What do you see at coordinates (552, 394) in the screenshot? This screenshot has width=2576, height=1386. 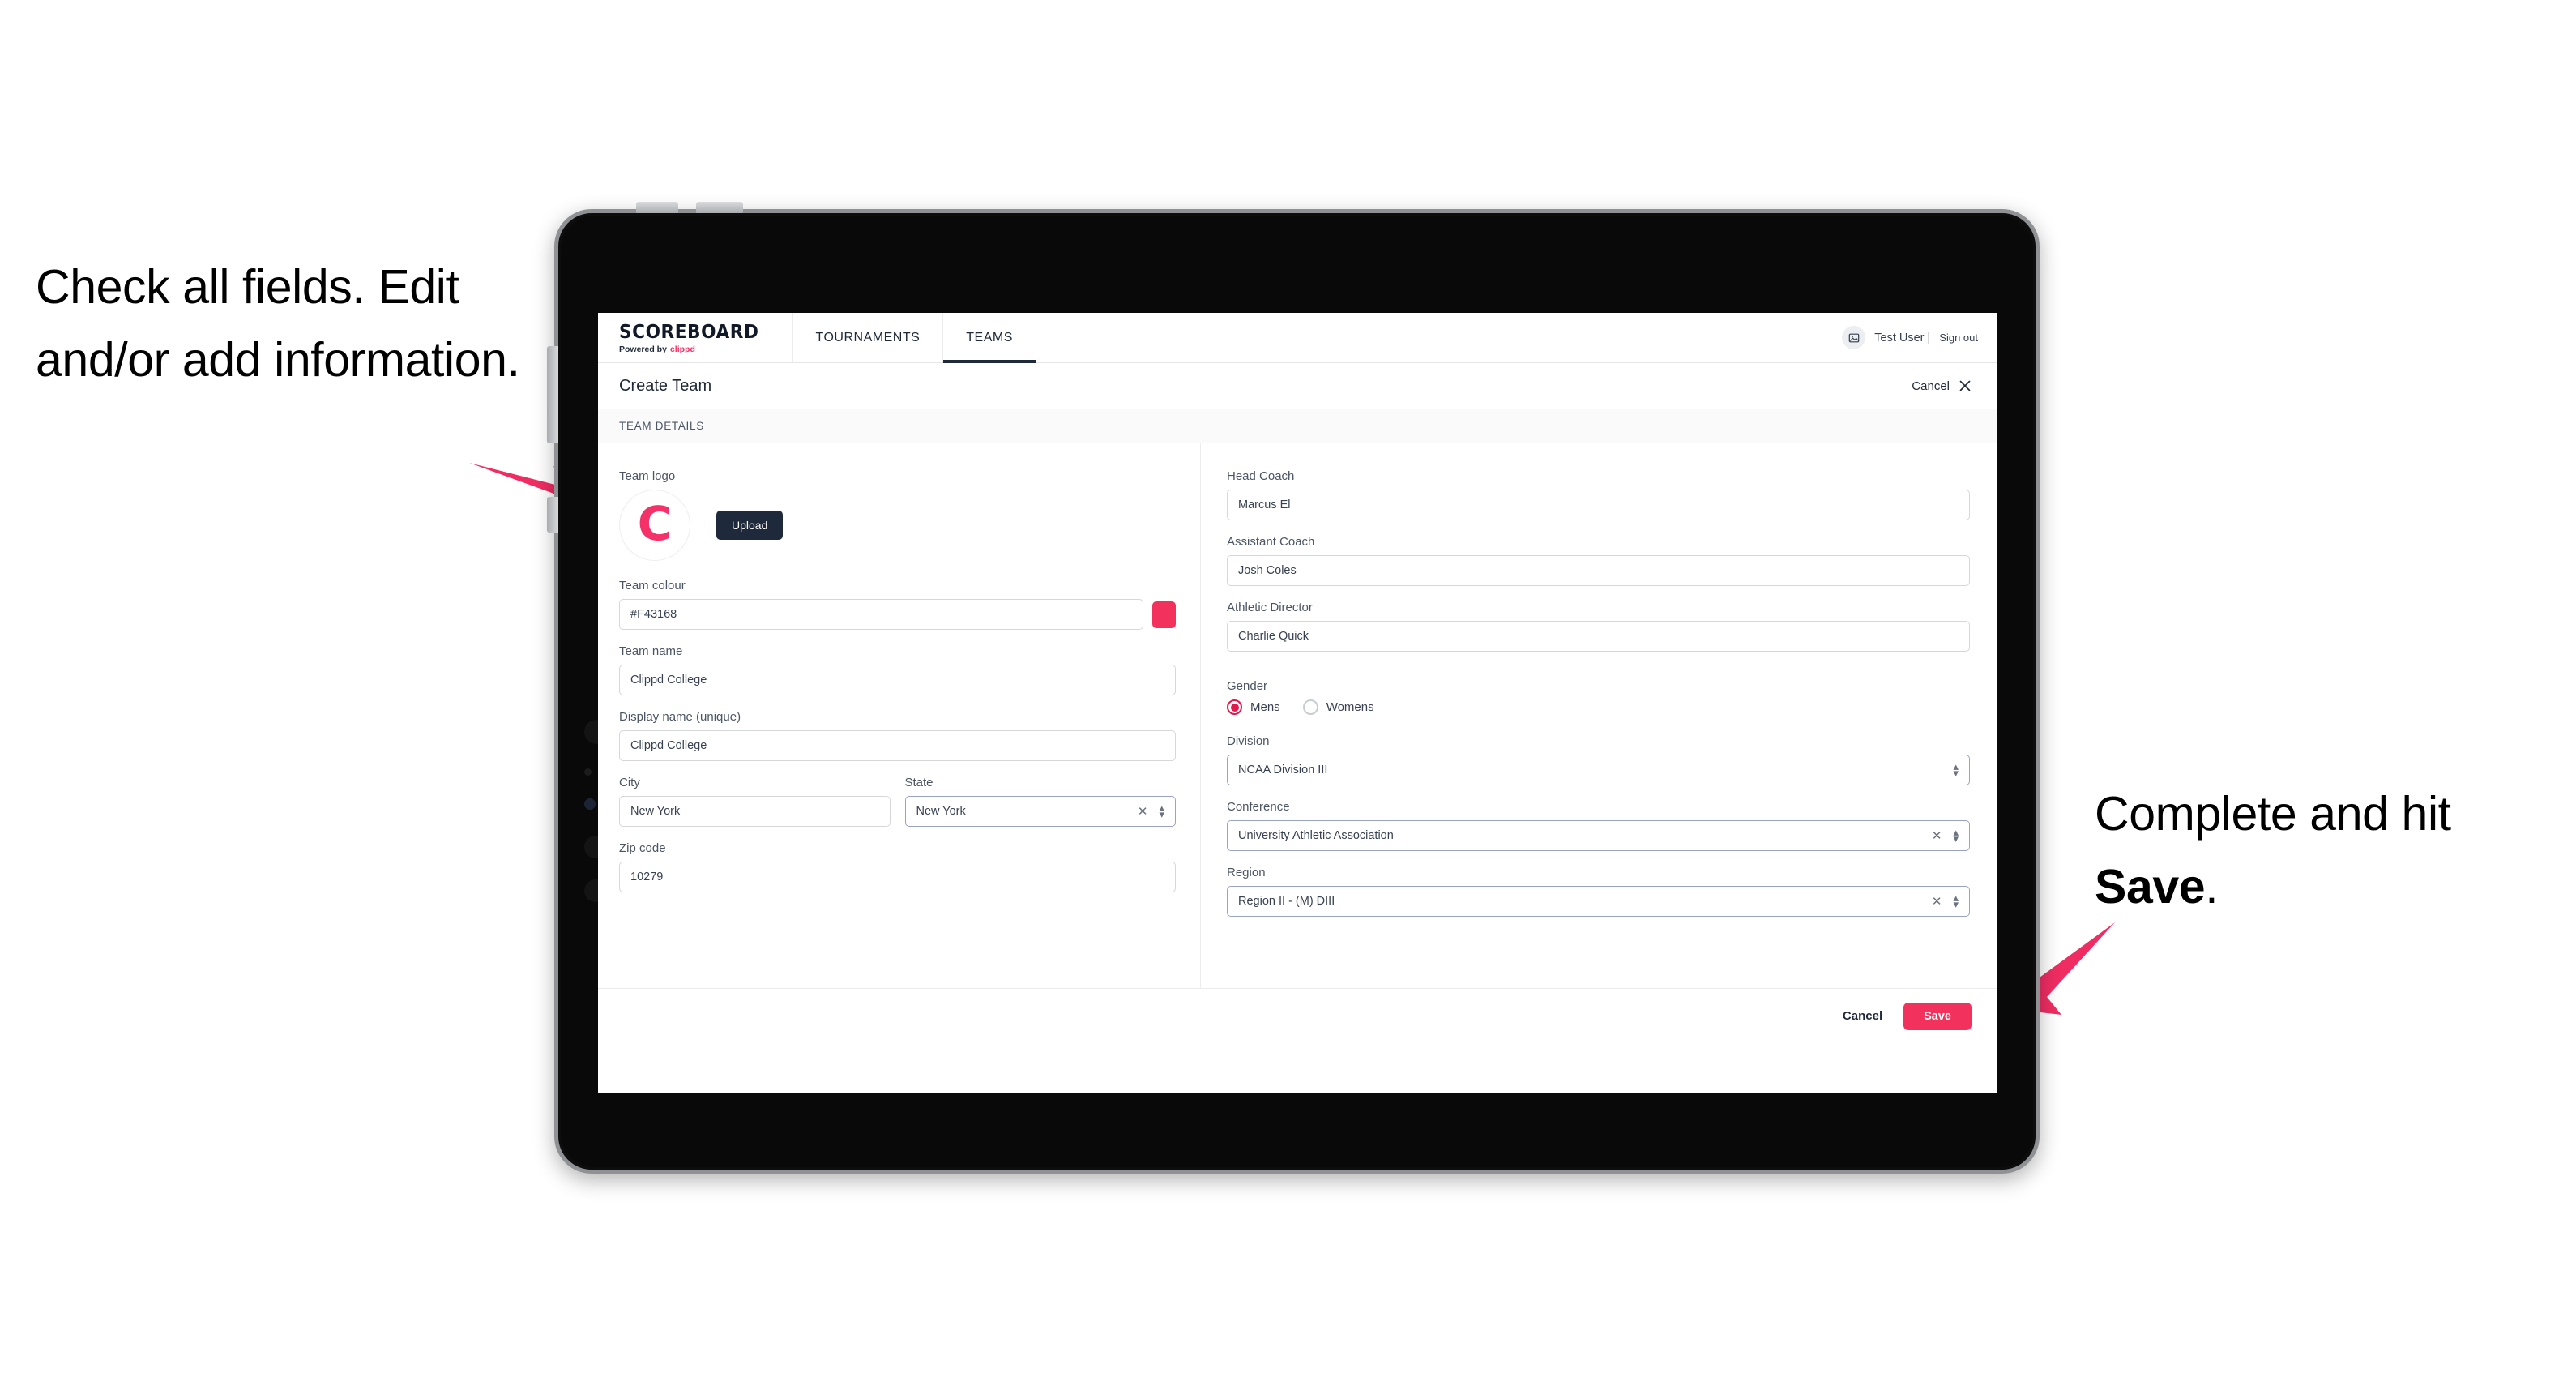 I see `tablet-power-button` at bounding box center [552, 394].